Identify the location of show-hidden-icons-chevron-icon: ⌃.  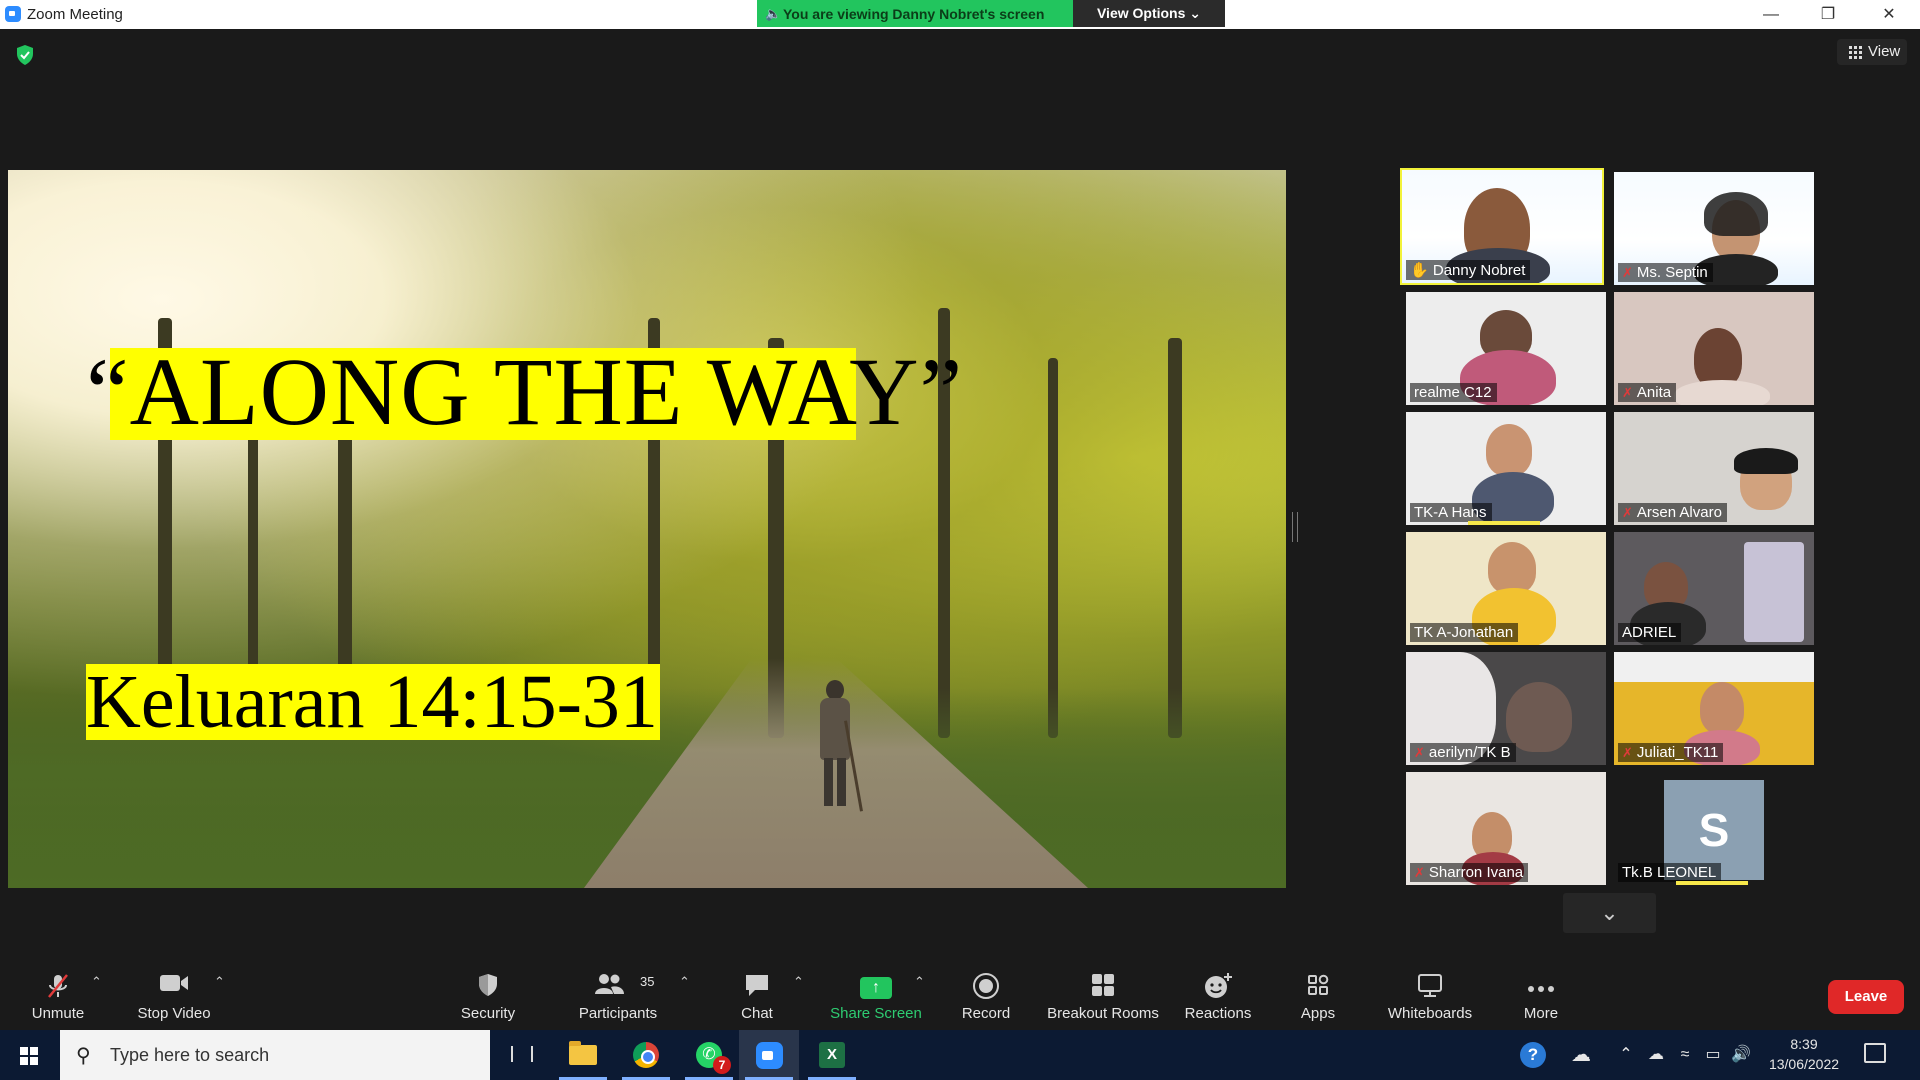
(1626, 1055).